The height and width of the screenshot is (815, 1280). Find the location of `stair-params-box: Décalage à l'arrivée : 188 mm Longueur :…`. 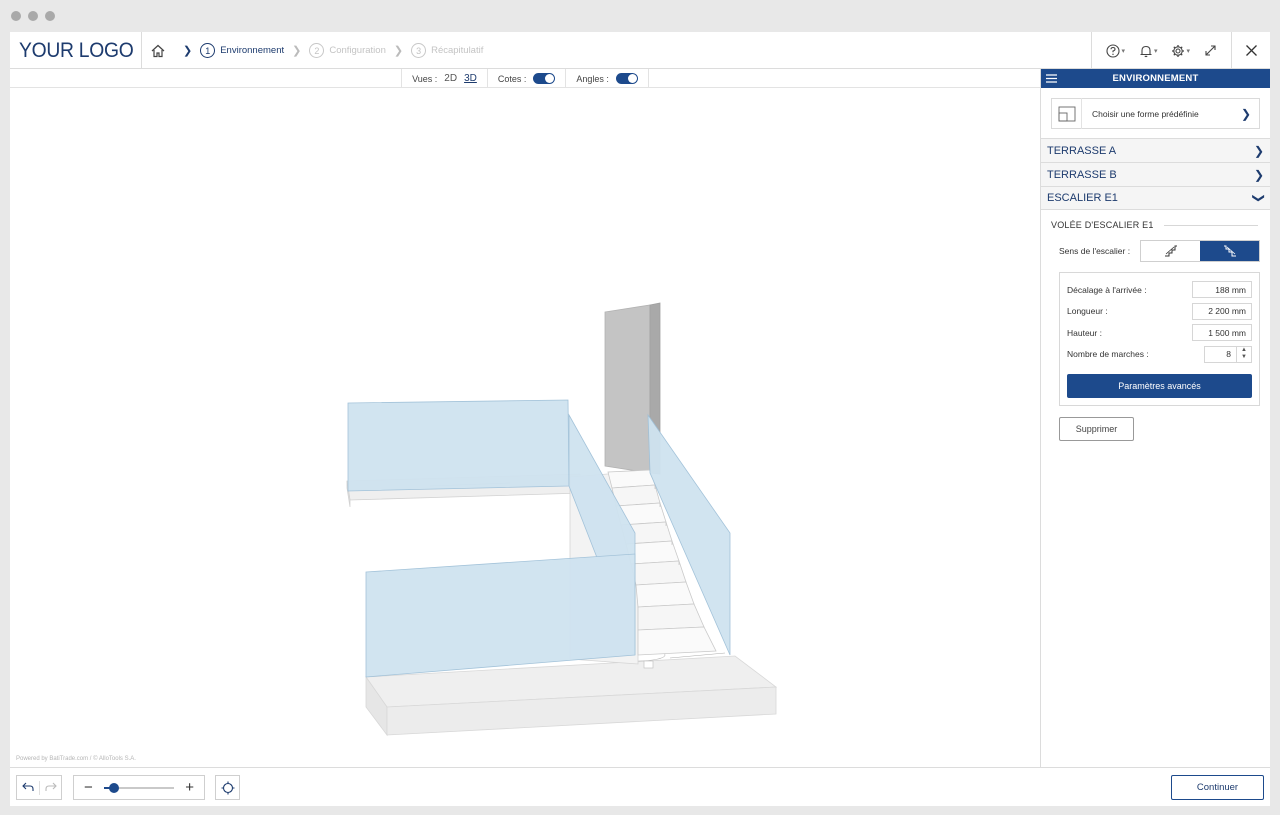

stair-params-box: Décalage à l'arrivée : 188 mm Longueur :… is located at coordinates (1159, 339).